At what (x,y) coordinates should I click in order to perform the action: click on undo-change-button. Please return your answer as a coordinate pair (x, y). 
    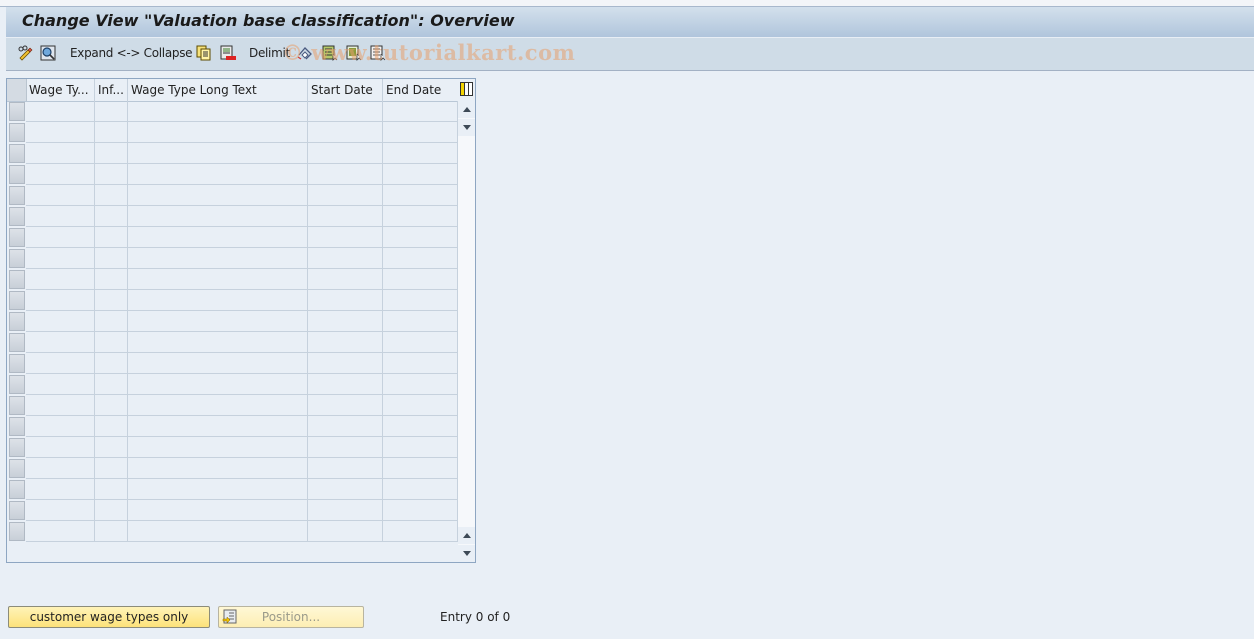
    Looking at the image, I should click on (305, 53).